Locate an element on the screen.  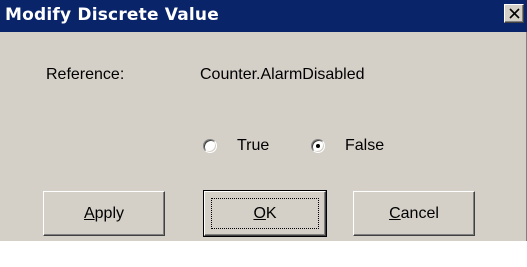
cancel-accelerator: C is located at coordinates (395, 213).